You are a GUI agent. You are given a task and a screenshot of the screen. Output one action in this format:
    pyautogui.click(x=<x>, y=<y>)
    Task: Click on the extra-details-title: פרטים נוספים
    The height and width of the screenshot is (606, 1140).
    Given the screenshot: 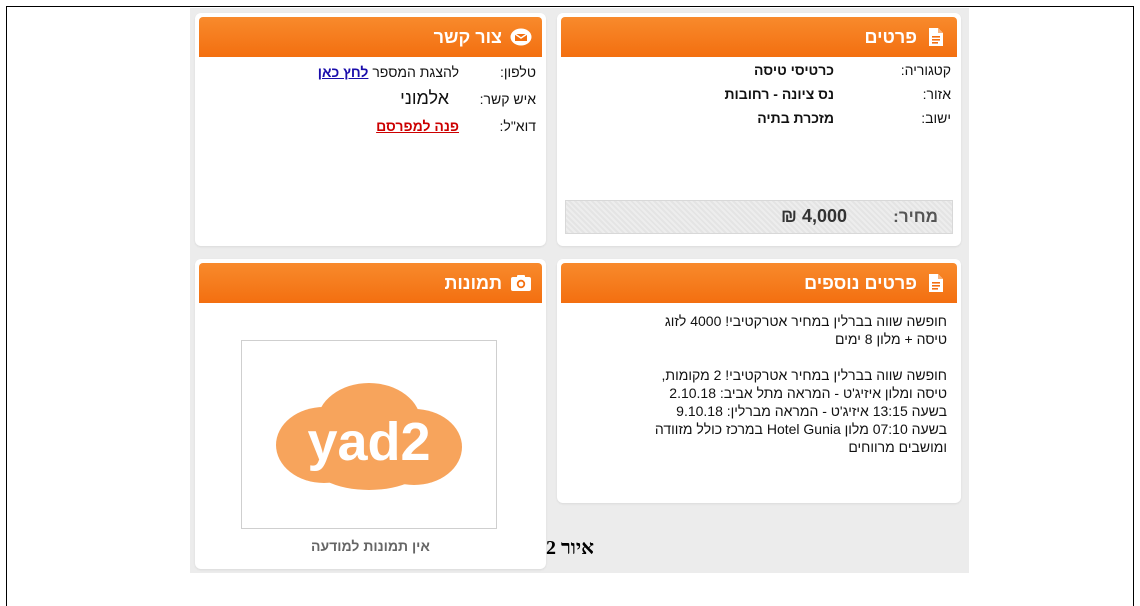 What is the action you would take?
    pyautogui.click(x=860, y=282)
    